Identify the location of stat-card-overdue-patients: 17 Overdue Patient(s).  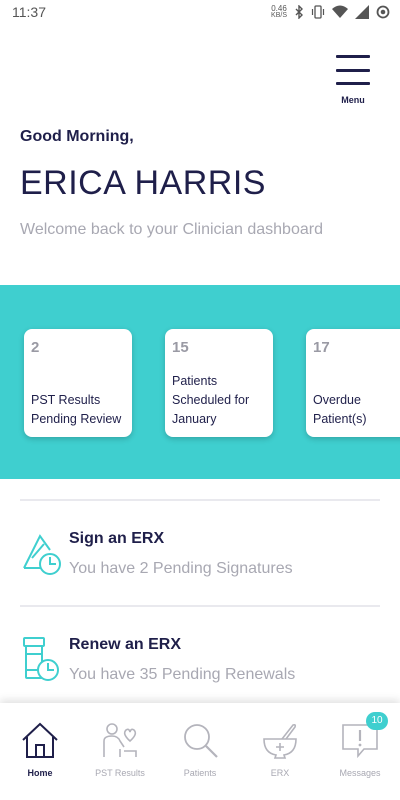
(353, 383).